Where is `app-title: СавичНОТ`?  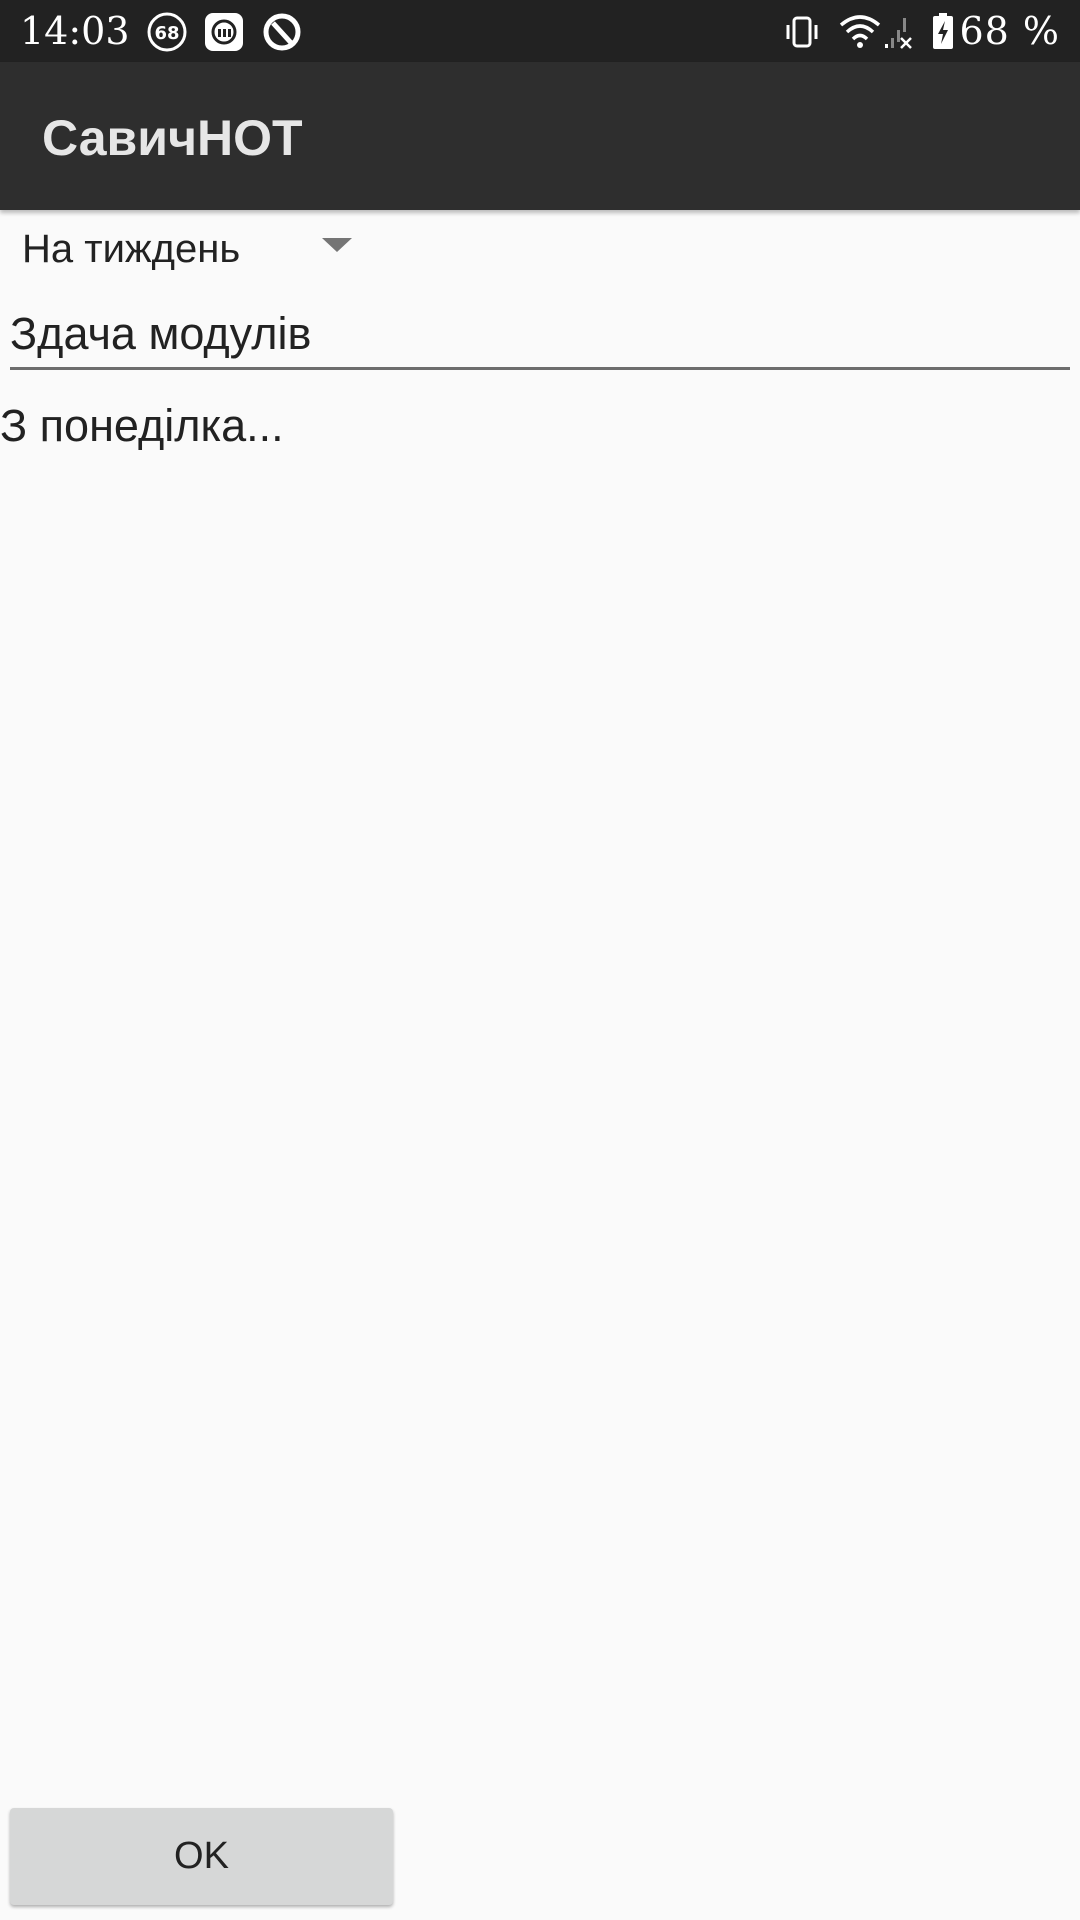
app-title: СавичНОТ is located at coordinates (172, 138).